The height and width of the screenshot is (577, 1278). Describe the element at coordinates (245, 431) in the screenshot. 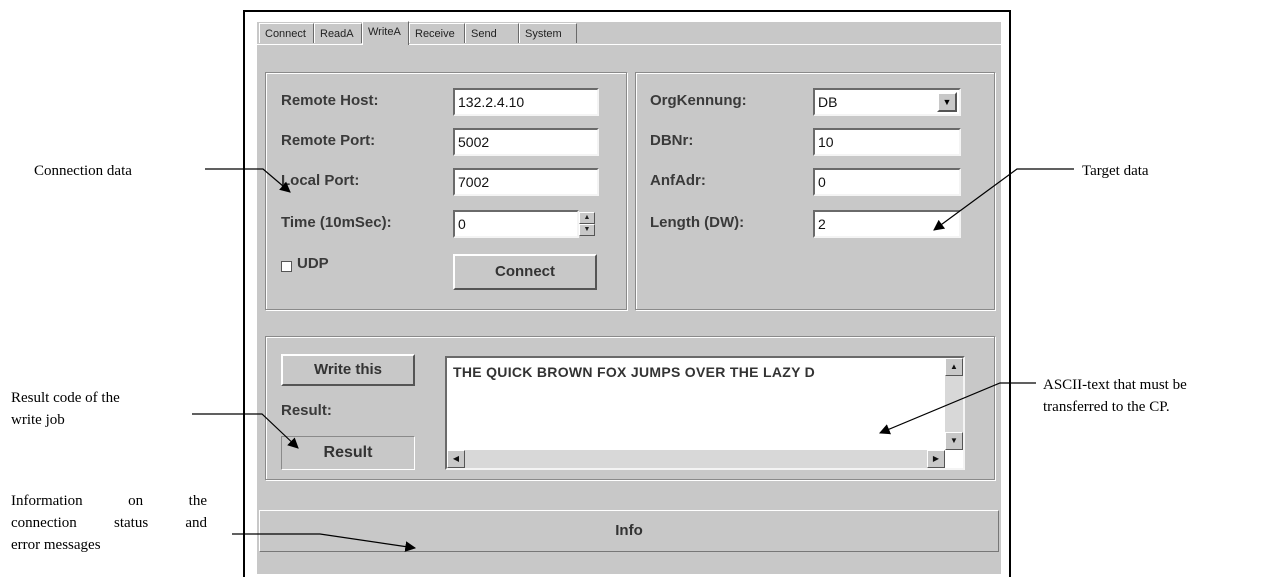

I see `arrow-result-code` at that location.